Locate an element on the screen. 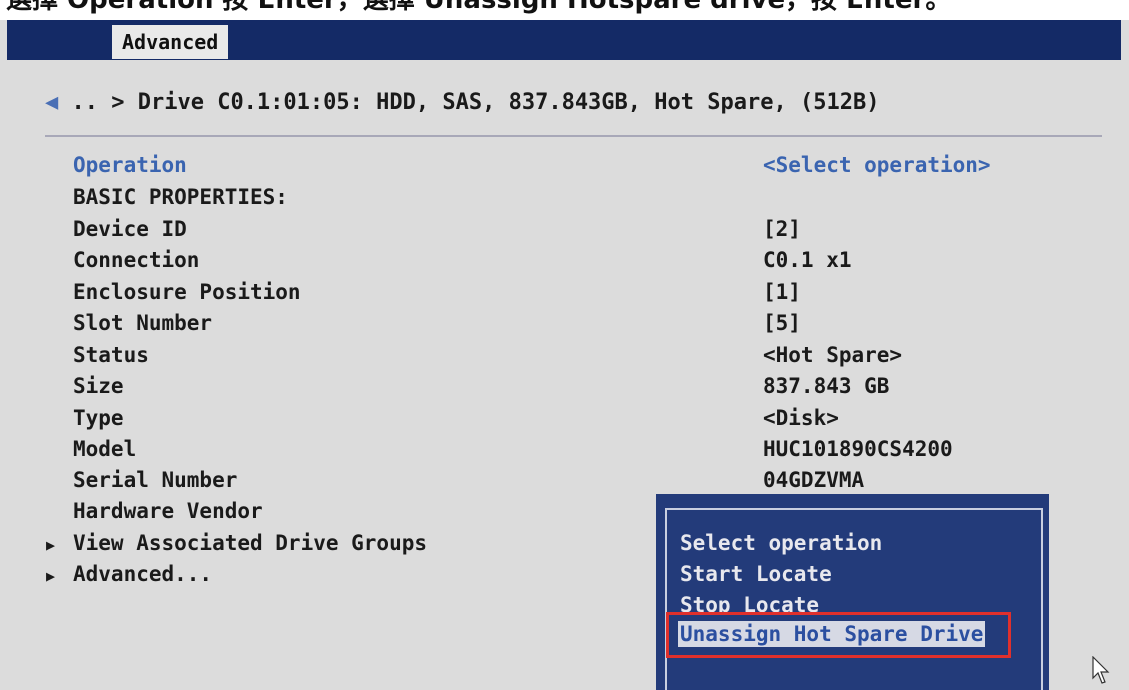 The width and height of the screenshot is (1129, 690). prop-label: Serial Number is located at coordinates (155, 480).